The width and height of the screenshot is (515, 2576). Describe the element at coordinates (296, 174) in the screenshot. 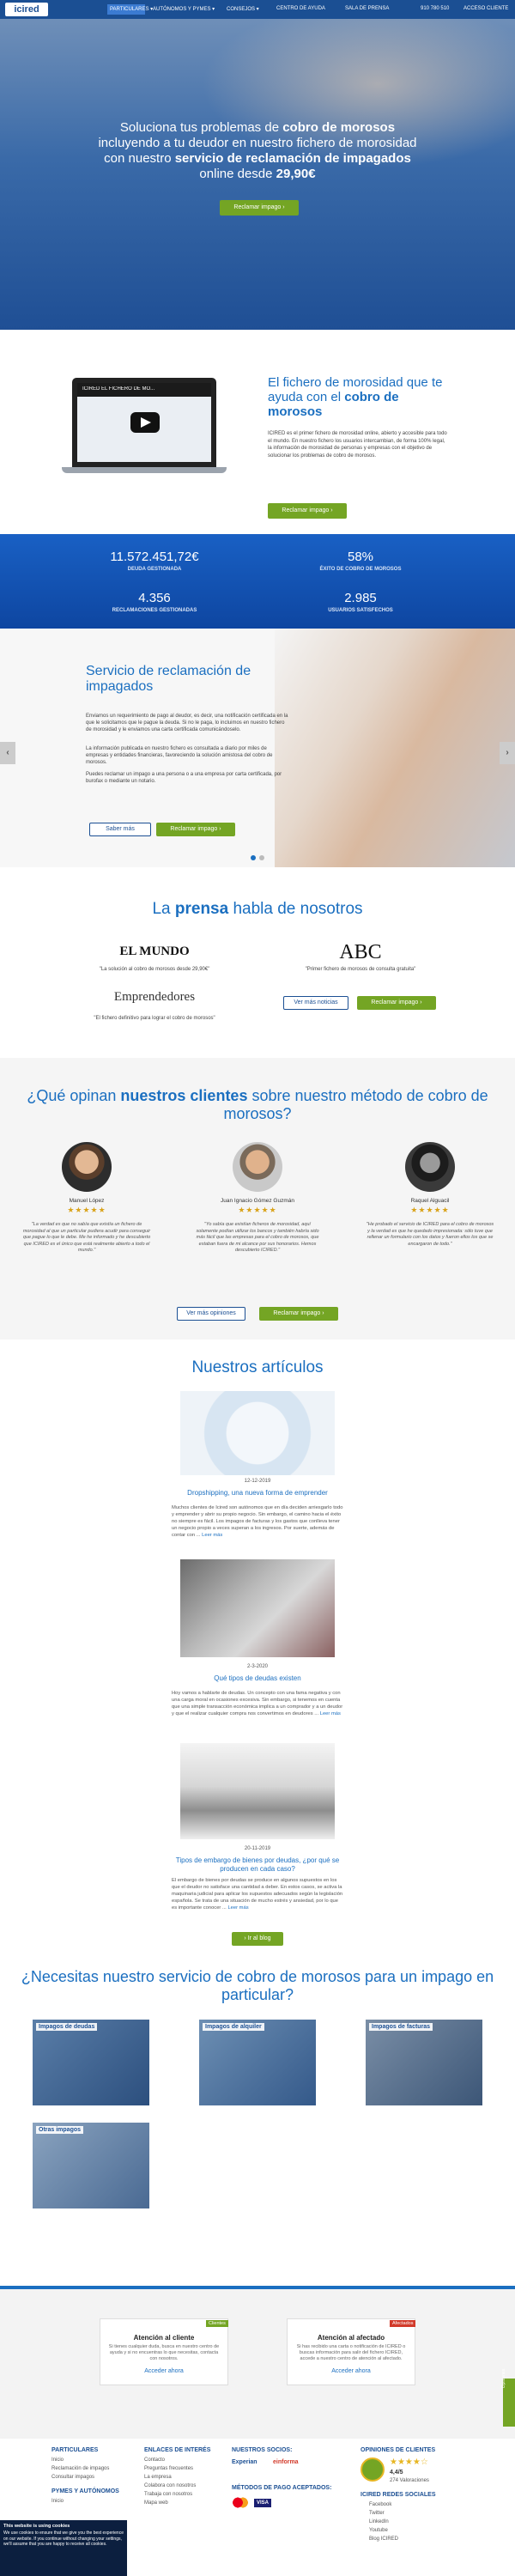

I see `hero-price: 29,90€` at that location.